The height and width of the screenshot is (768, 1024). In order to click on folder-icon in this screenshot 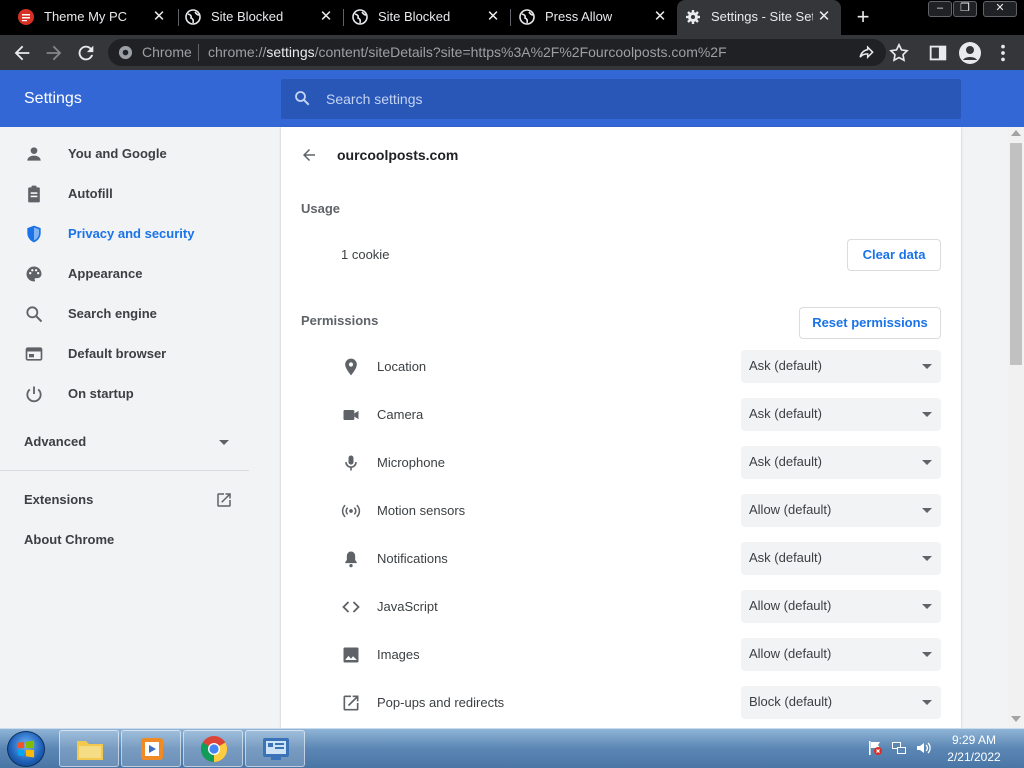, I will do `click(90, 750)`.